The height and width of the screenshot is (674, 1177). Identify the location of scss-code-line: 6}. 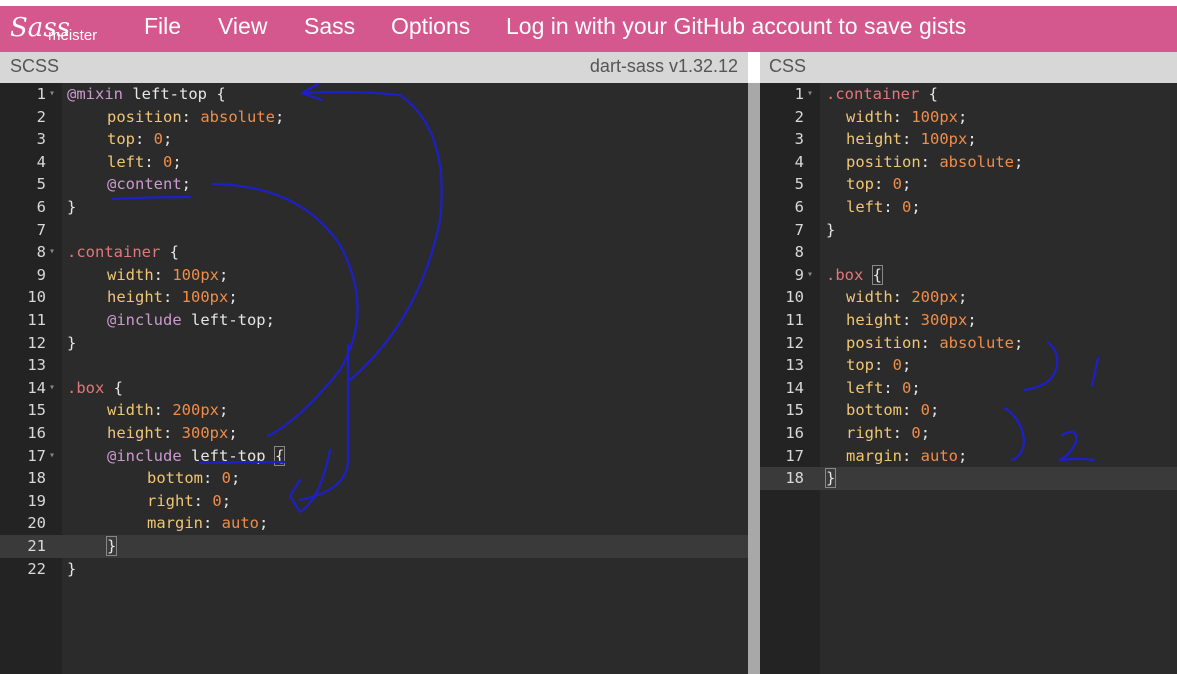
(374, 207).